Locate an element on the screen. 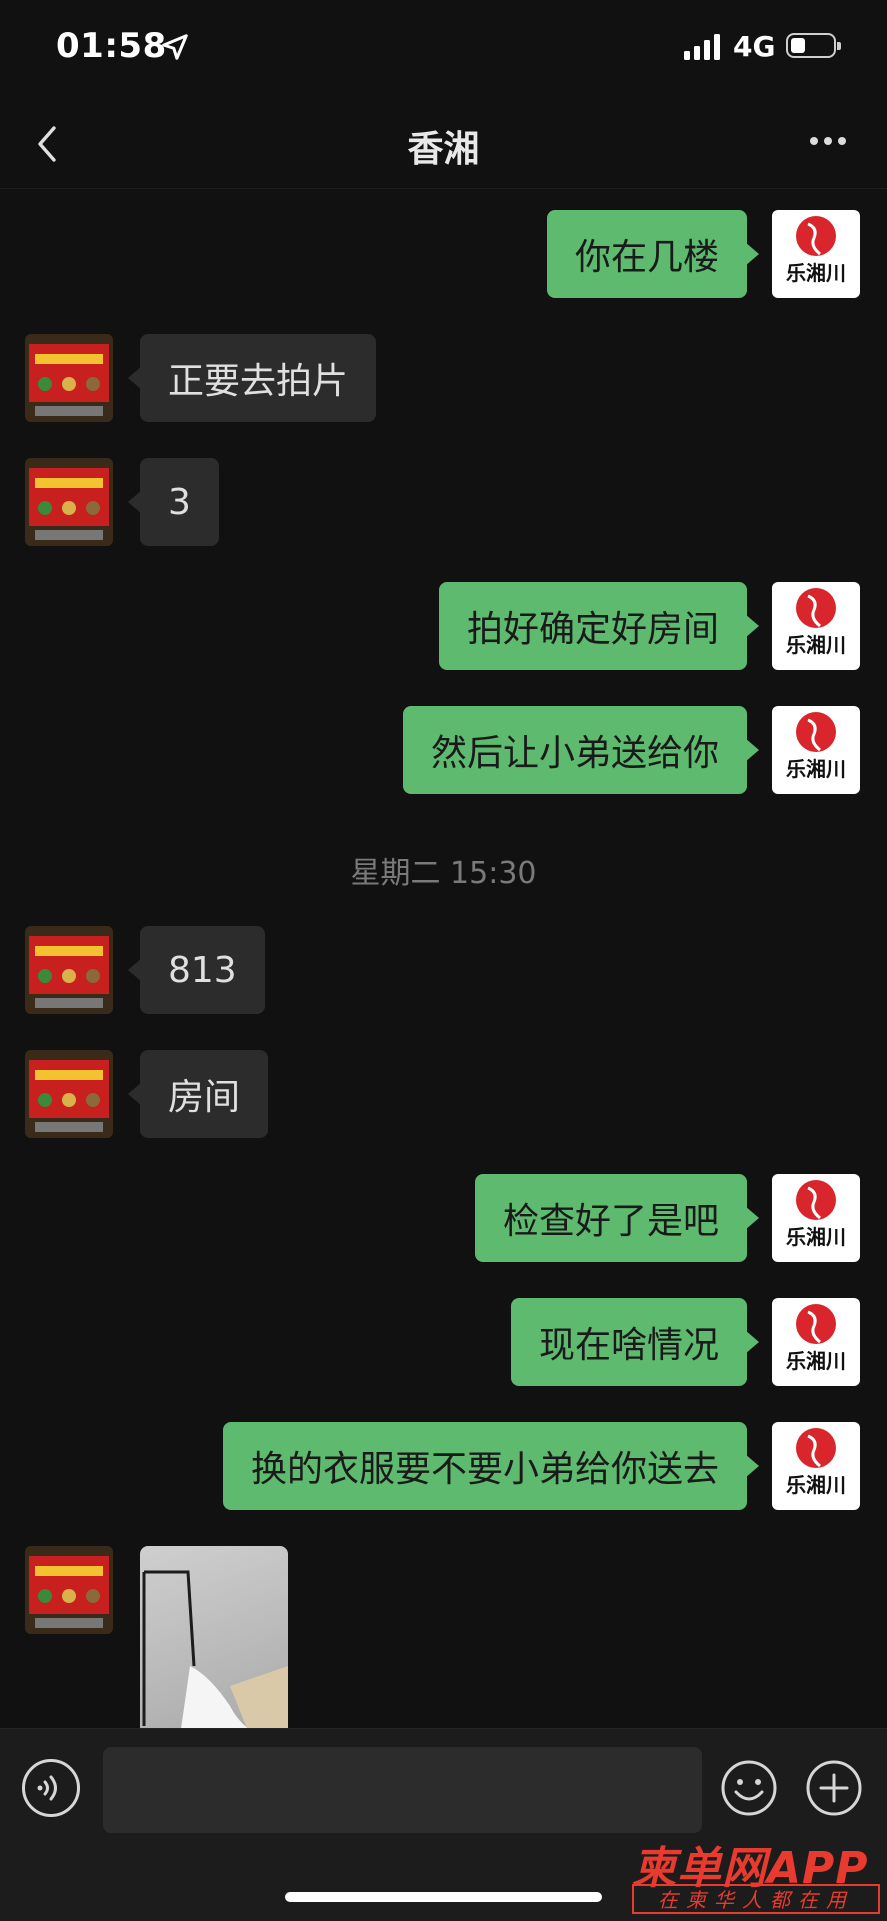 Image resolution: width=887 pixels, height=1921 pixels. status-time: 01:58 is located at coordinates (111, 46).